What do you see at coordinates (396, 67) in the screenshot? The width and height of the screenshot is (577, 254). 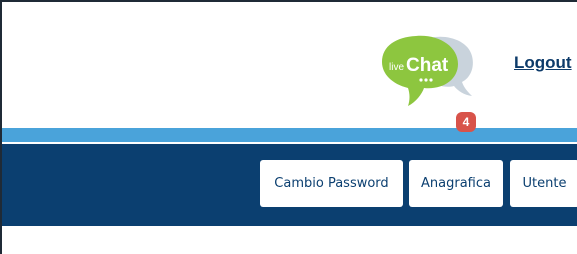 I see `livechat-small-text: live` at bounding box center [396, 67].